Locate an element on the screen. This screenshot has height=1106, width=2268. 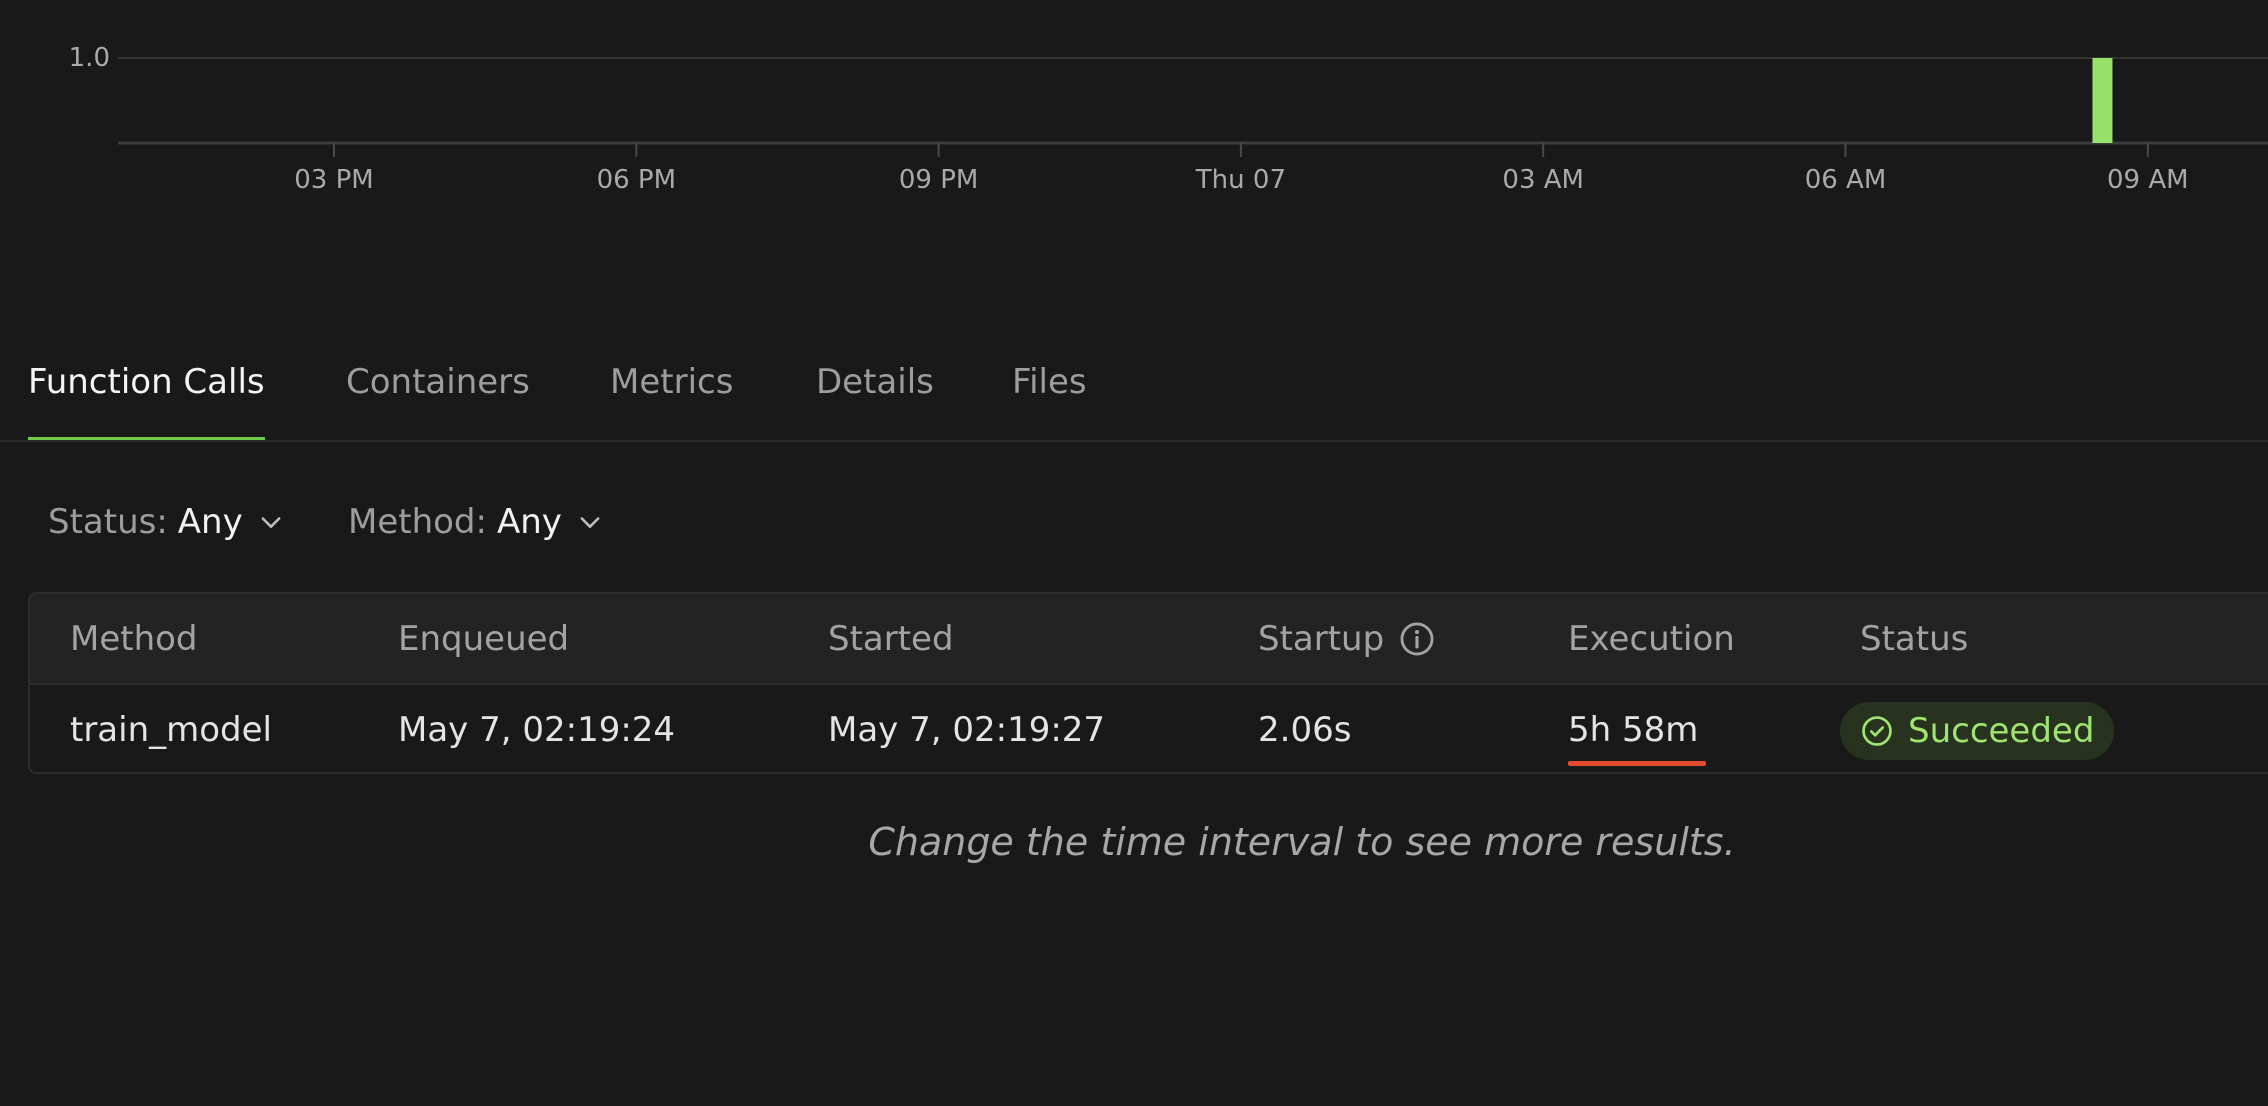
execution-duration: 5h 58m is located at coordinates (1633, 729).